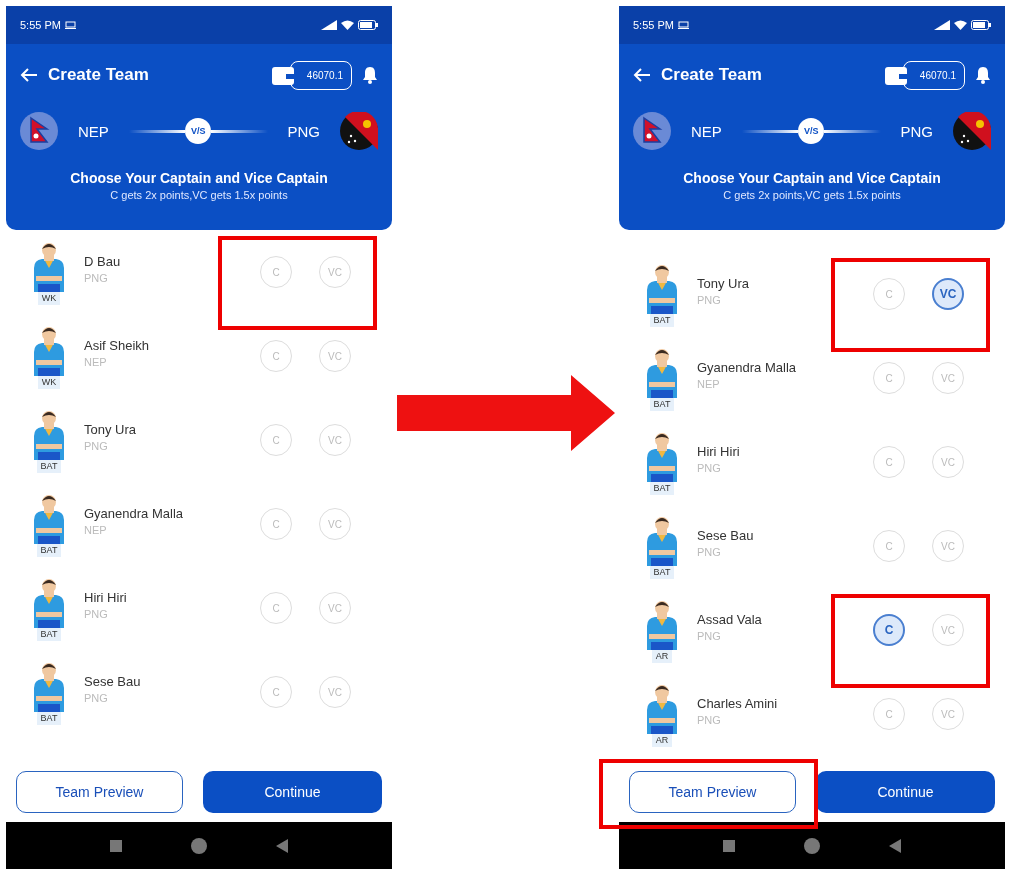 This screenshot has height=869, width=1009. What do you see at coordinates (113, 681) in the screenshot?
I see `player-name: Sese Bau` at bounding box center [113, 681].